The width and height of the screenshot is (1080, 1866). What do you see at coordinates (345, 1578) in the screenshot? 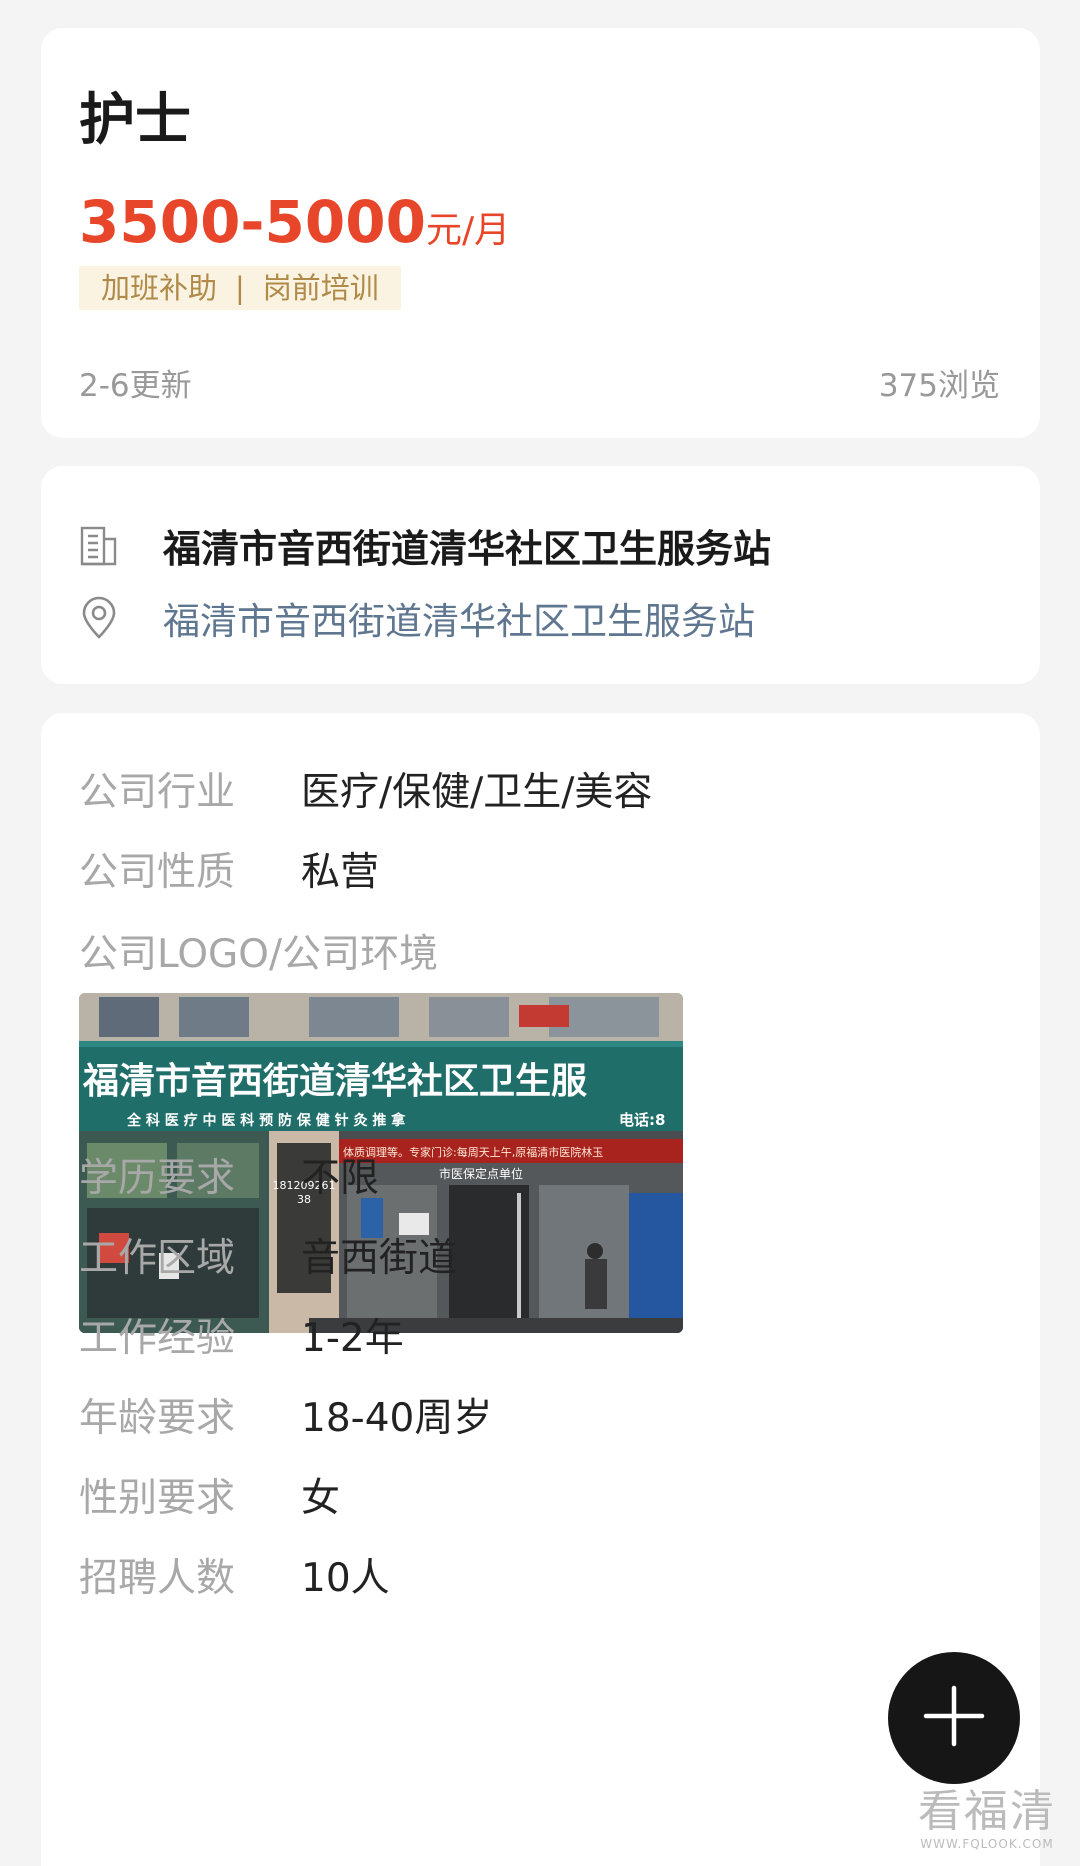
I see `headcount-value: 10人` at bounding box center [345, 1578].